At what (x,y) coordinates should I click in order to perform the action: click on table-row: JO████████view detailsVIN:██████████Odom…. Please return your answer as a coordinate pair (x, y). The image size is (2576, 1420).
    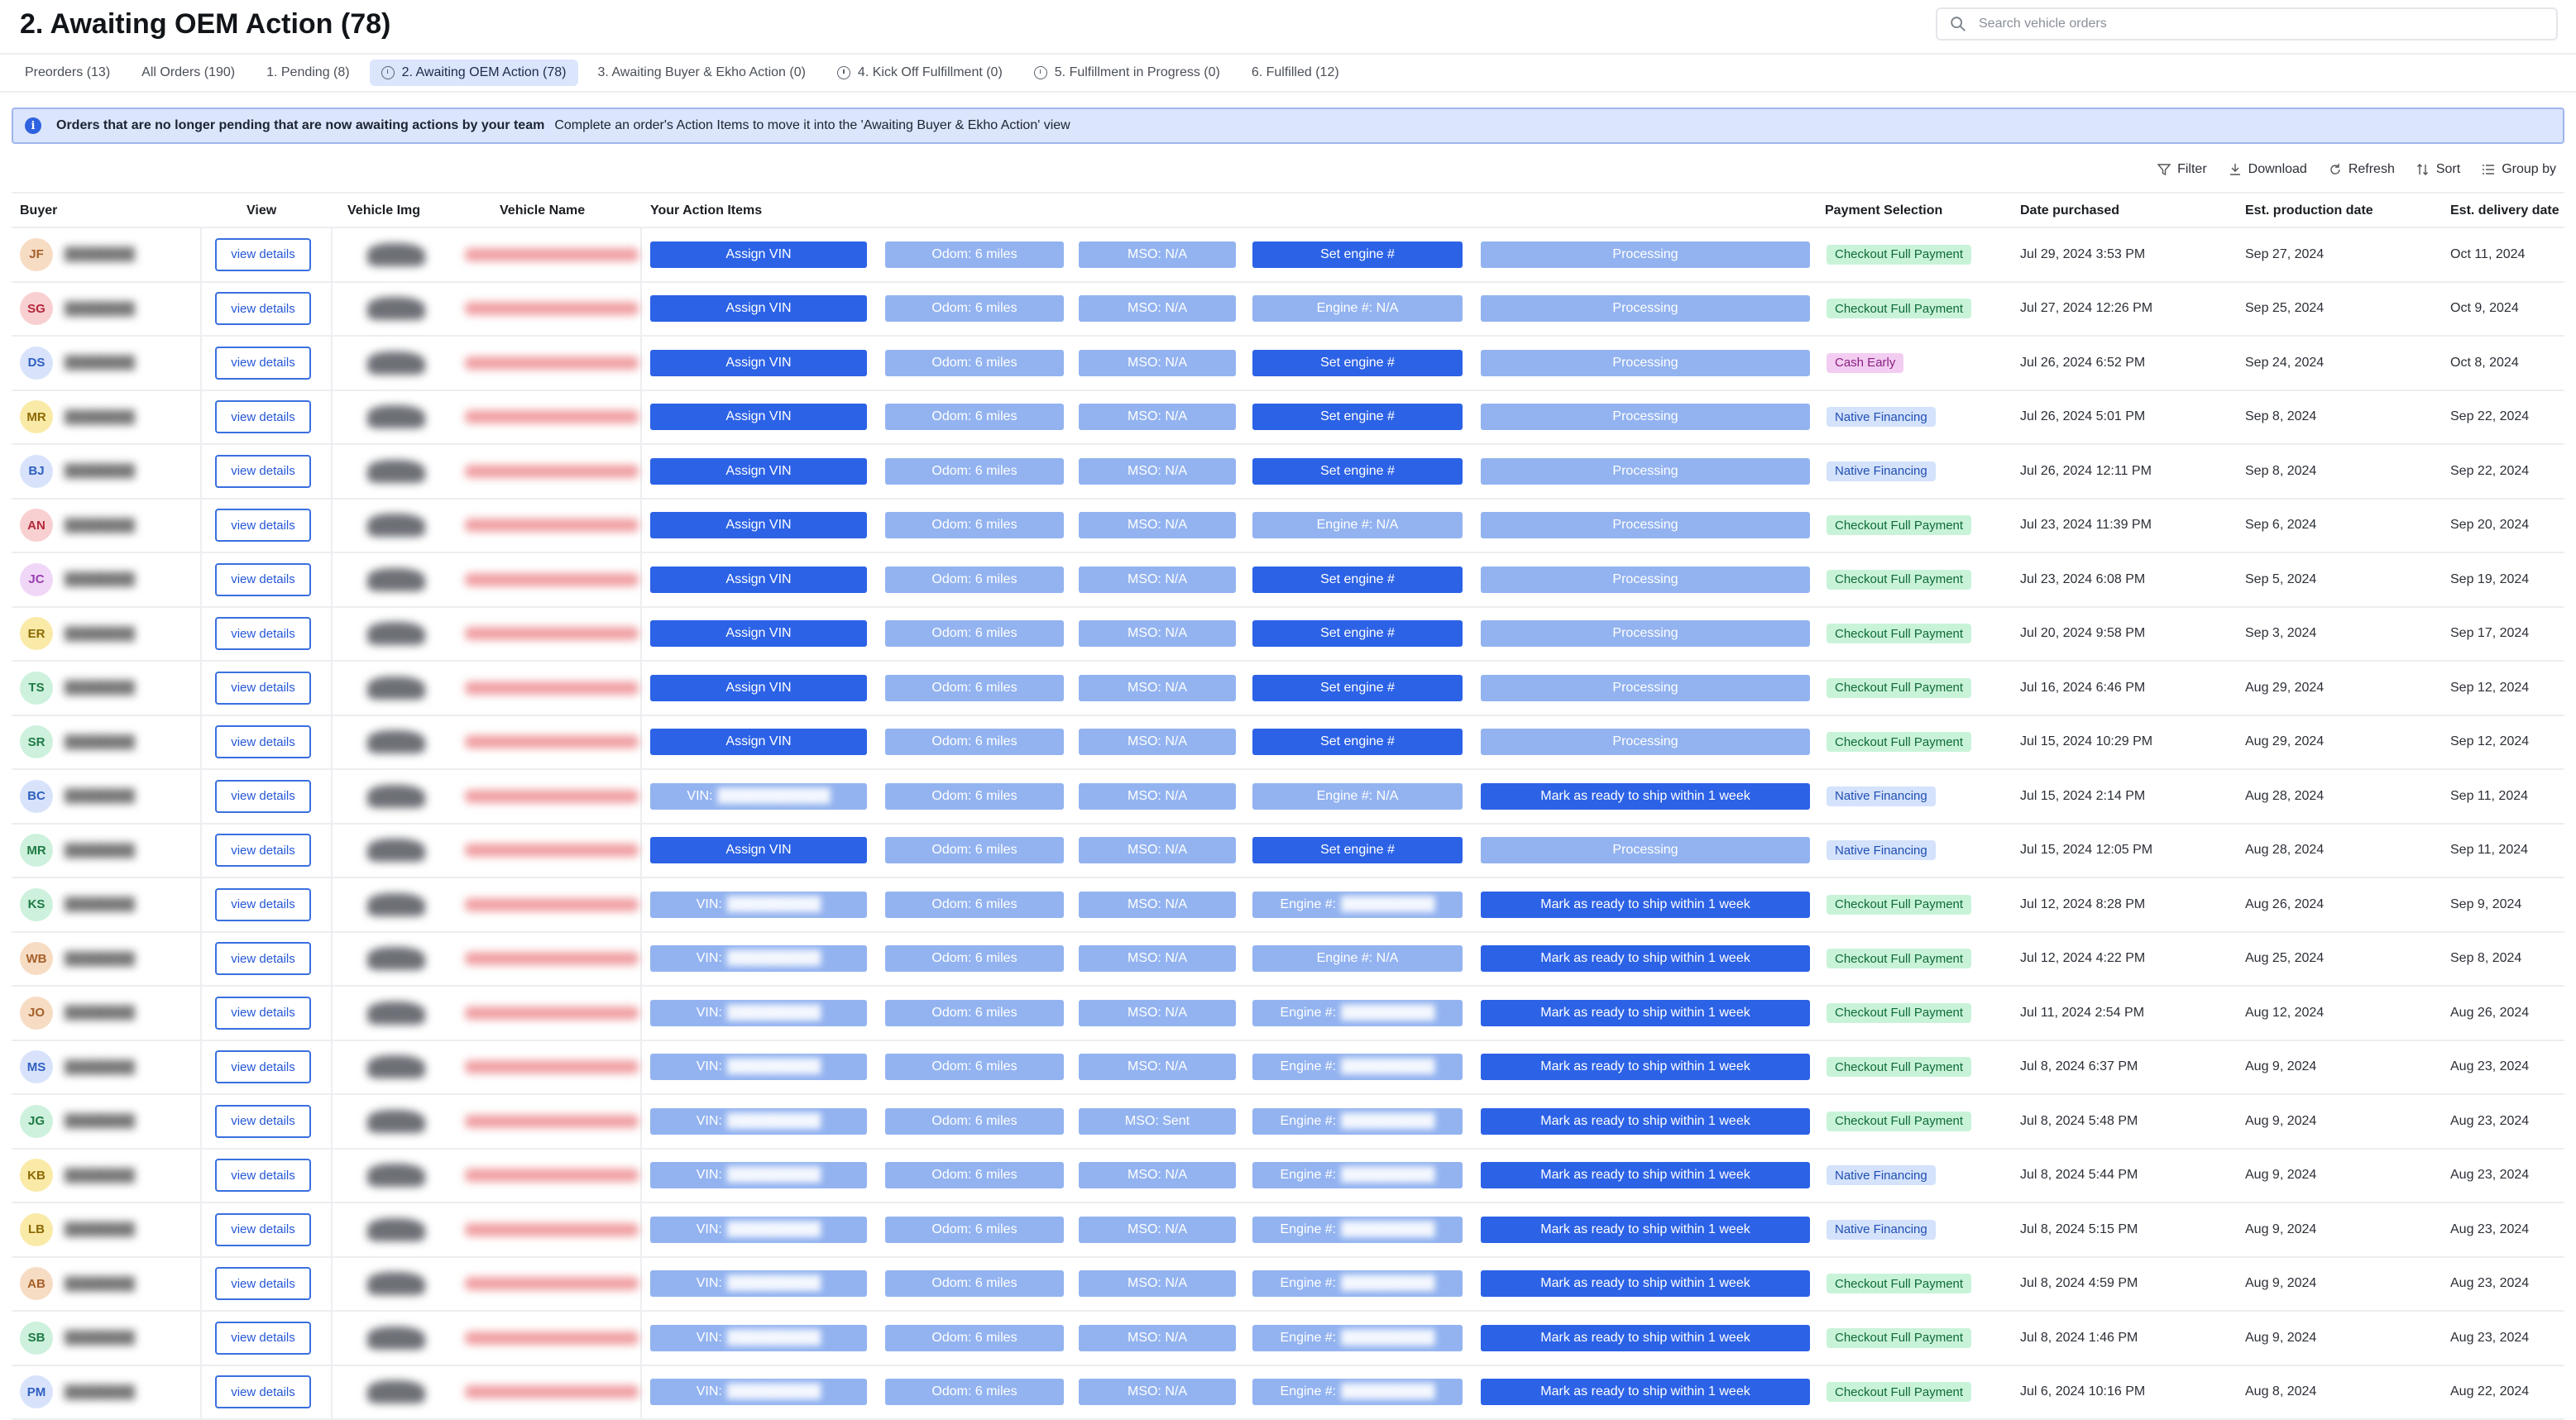
    Looking at the image, I should click on (1288, 1014).